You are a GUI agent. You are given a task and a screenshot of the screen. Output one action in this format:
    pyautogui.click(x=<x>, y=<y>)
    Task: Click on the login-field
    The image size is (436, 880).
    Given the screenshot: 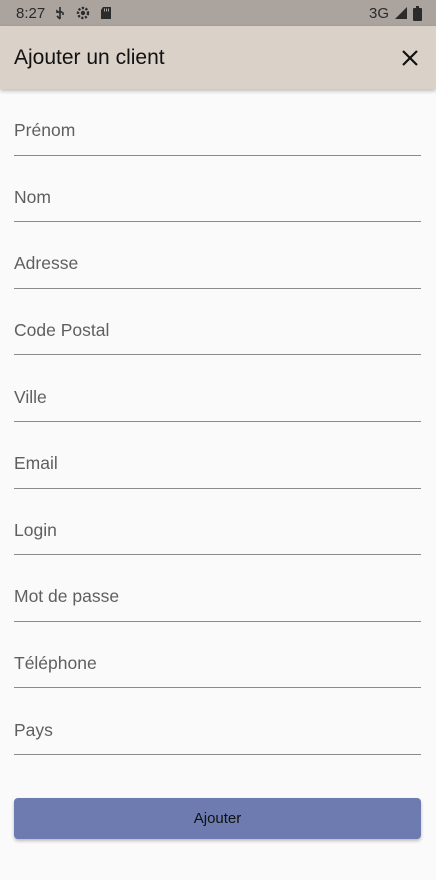 What is the action you would take?
    pyautogui.click(x=217, y=521)
    